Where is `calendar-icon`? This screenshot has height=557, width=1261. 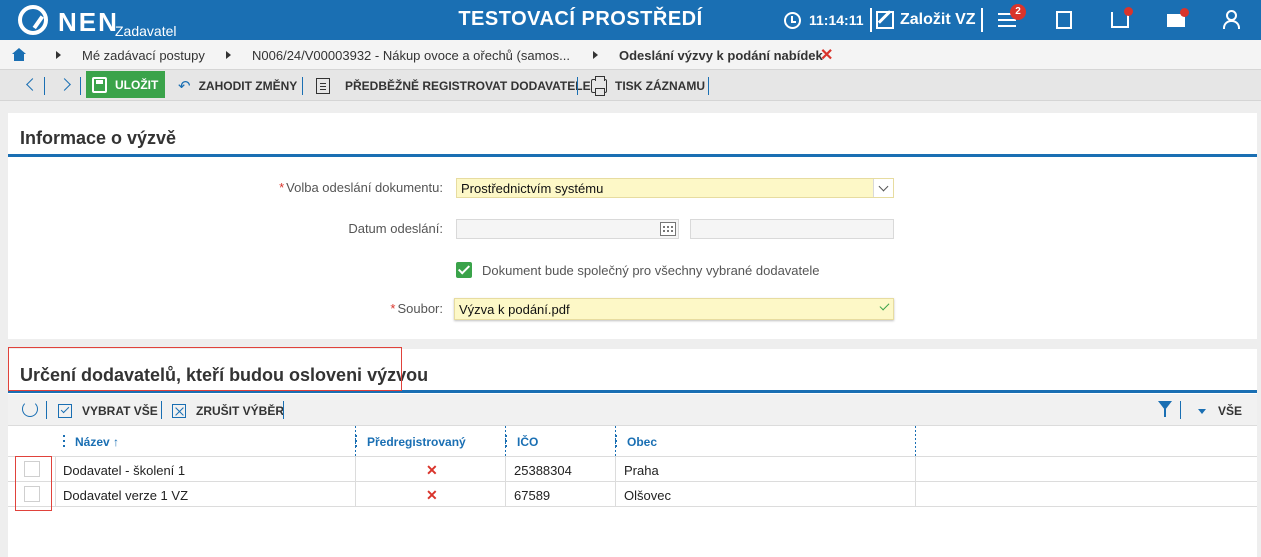
calendar-icon is located at coordinates (668, 229).